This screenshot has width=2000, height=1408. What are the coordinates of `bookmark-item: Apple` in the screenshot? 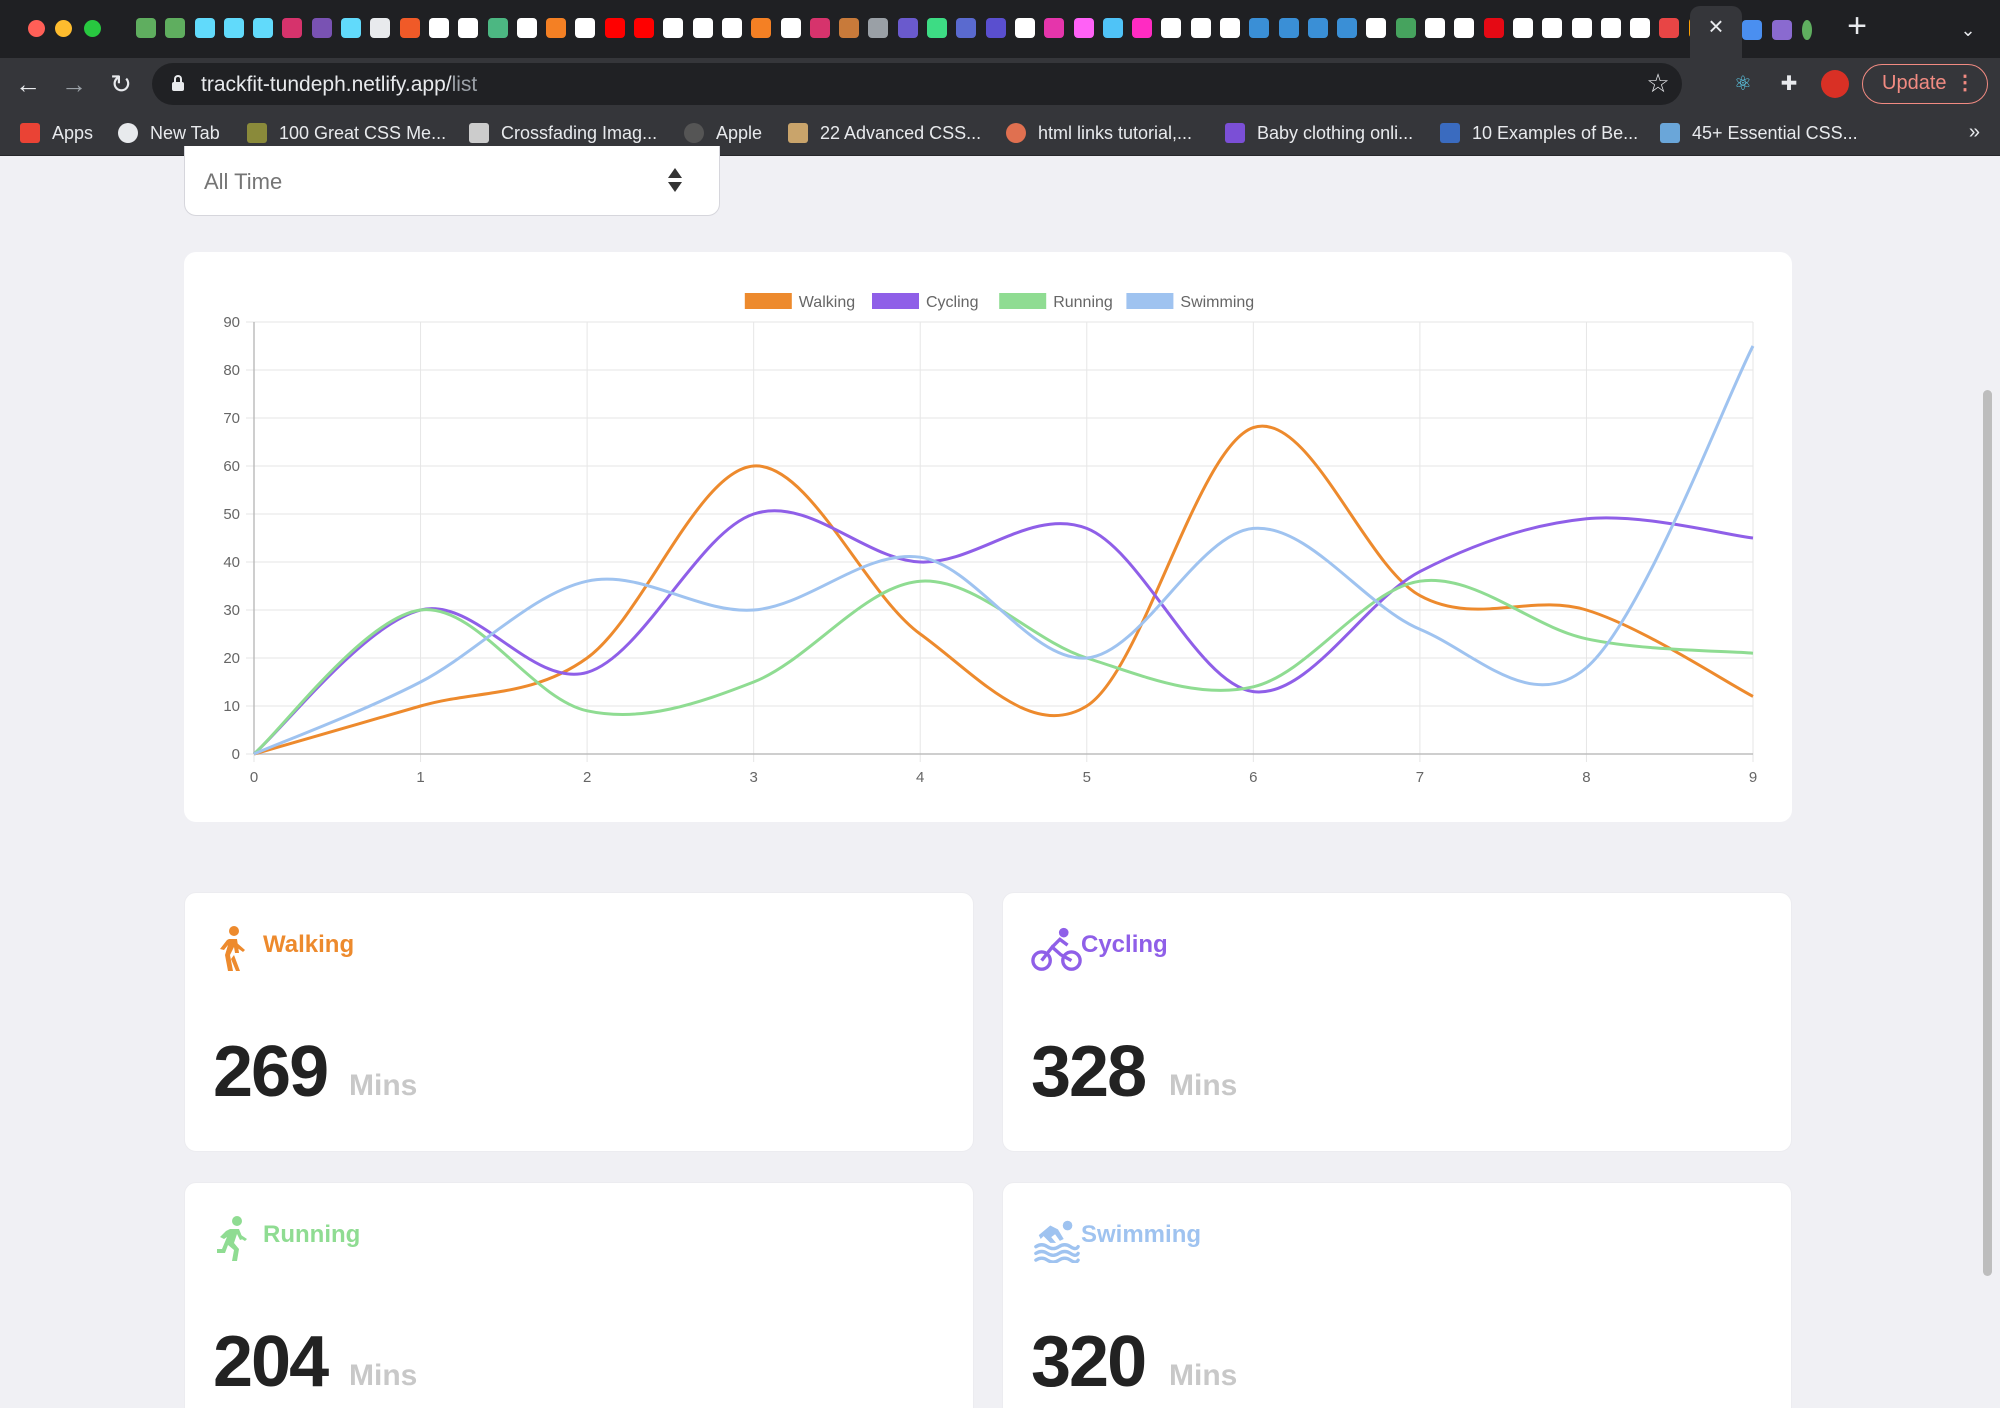 It's located at (723, 133).